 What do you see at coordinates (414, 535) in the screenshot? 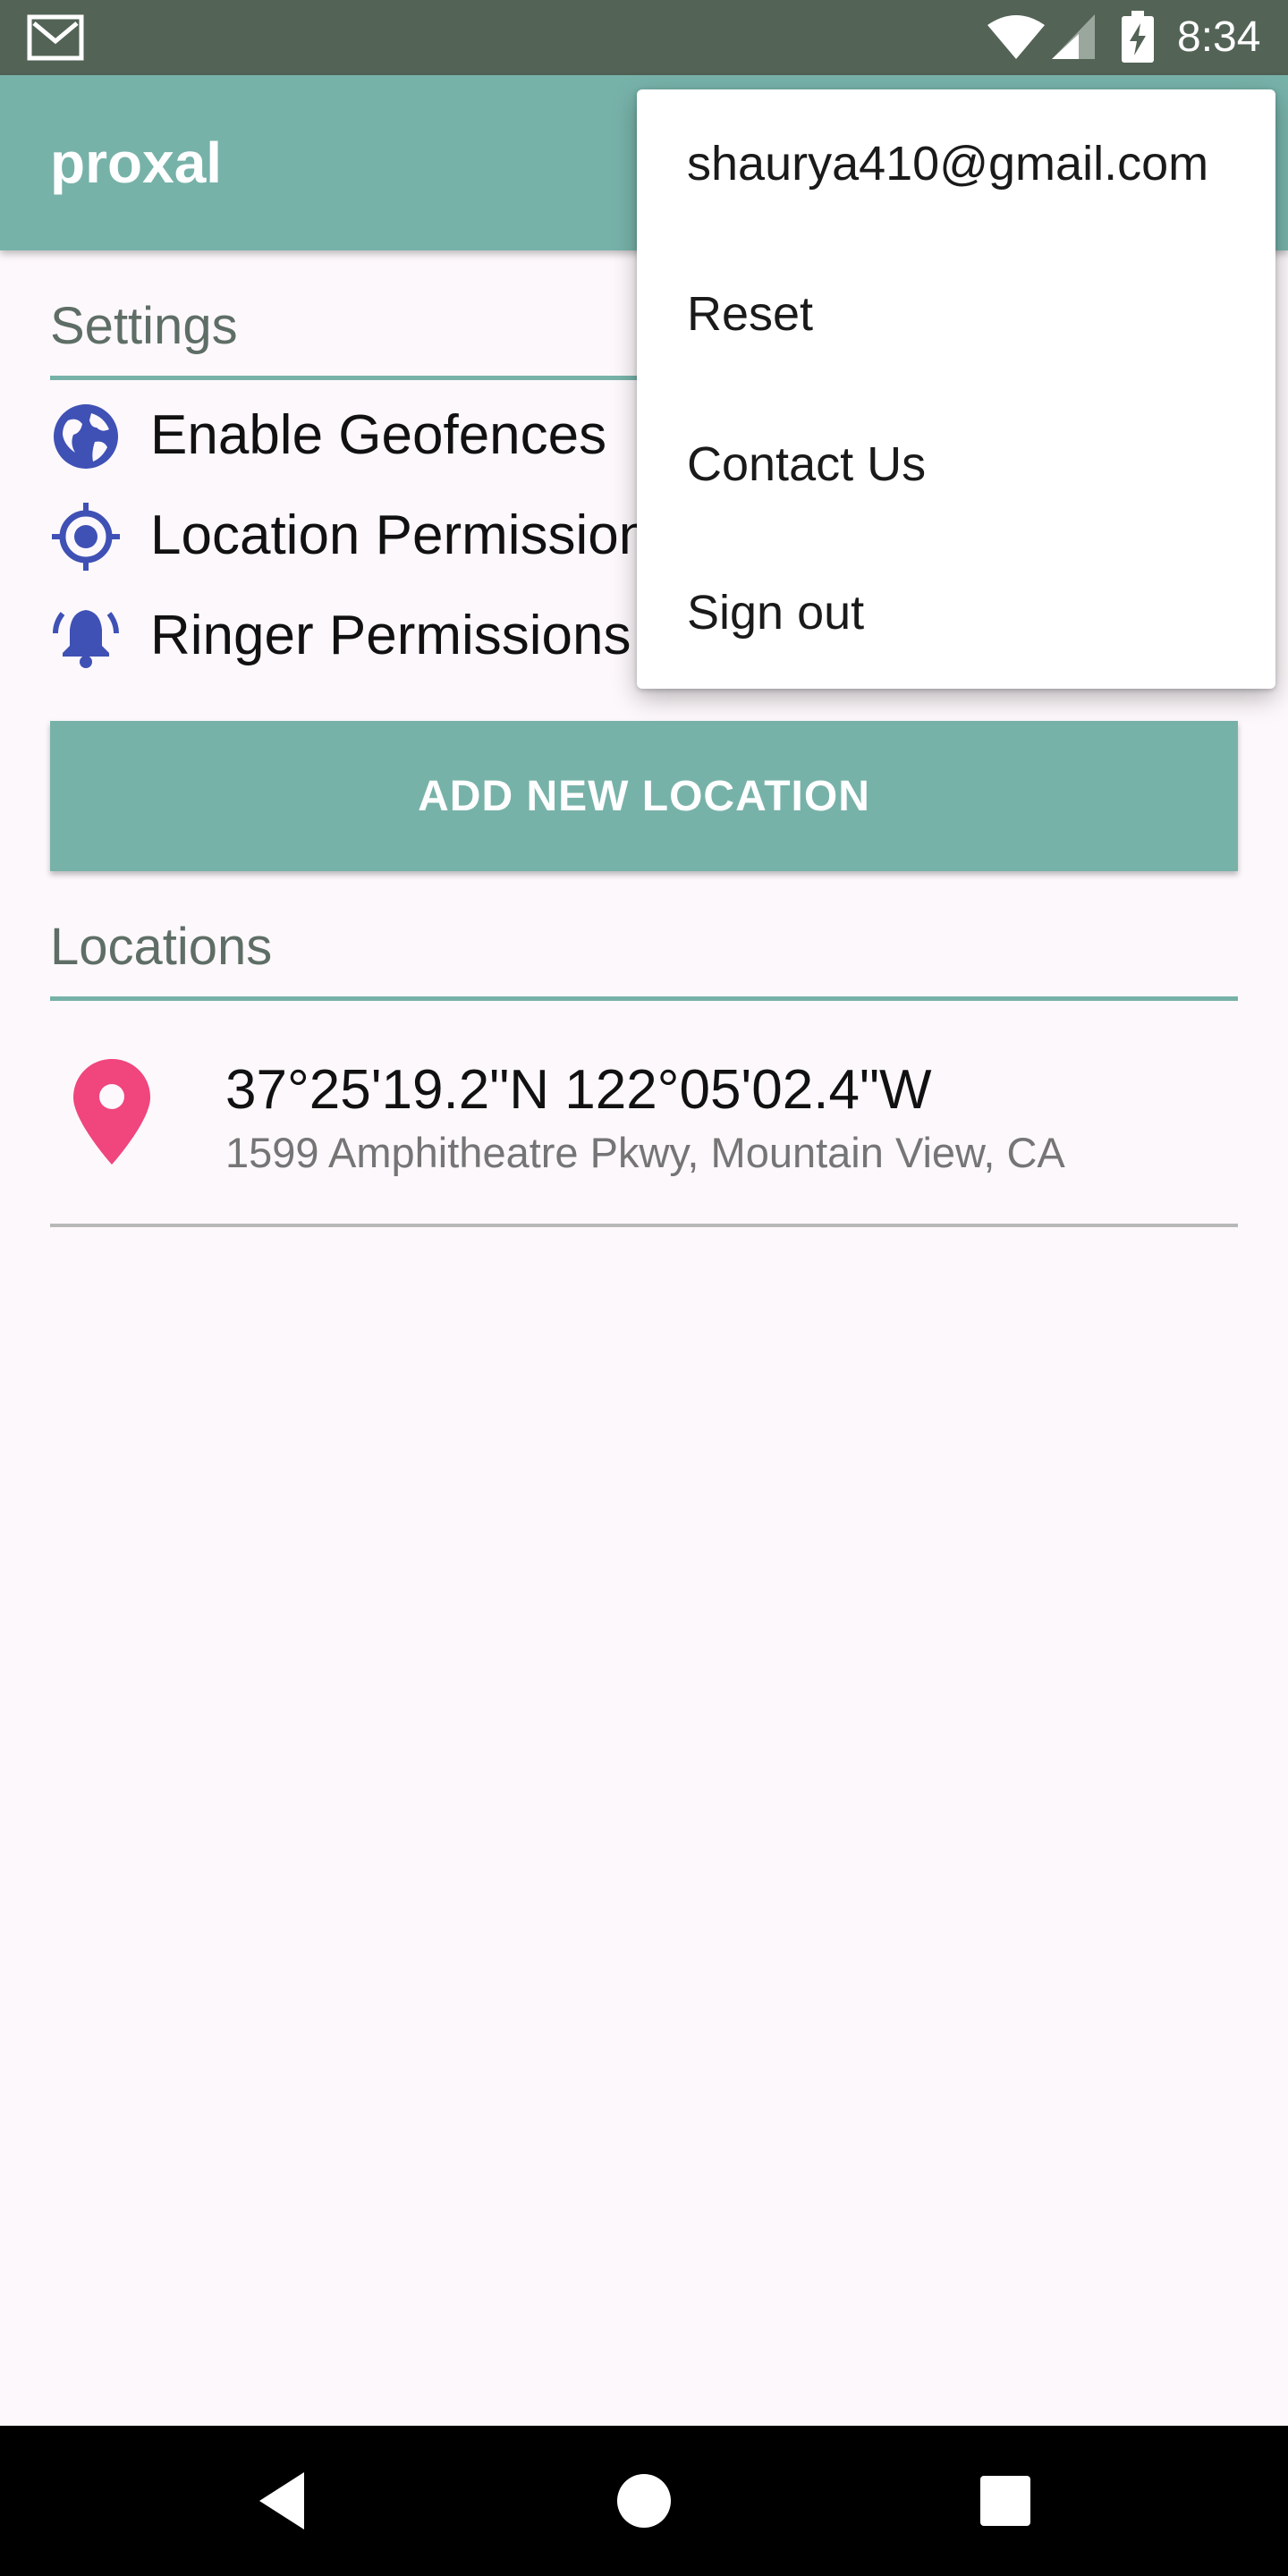
I see `setting-label: Location Permissions` at bounding box center [414, 535].